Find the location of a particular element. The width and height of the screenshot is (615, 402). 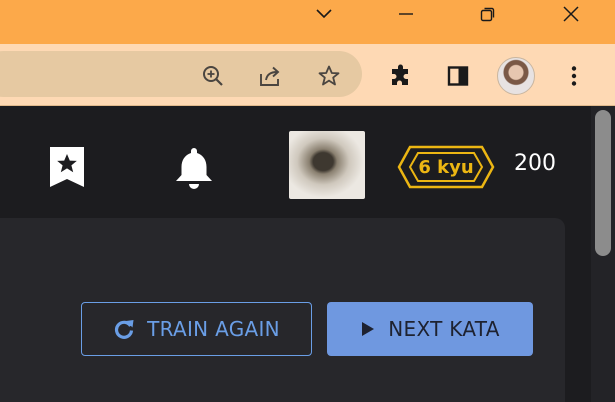

train-again-button: TRAIN AGAIN is located at coordinates (196, 329).